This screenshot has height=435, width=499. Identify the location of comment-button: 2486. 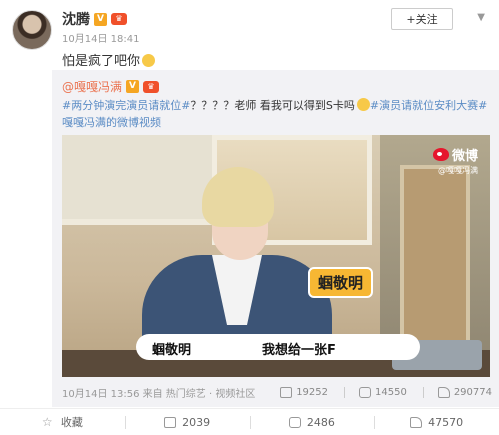
(312, 422).